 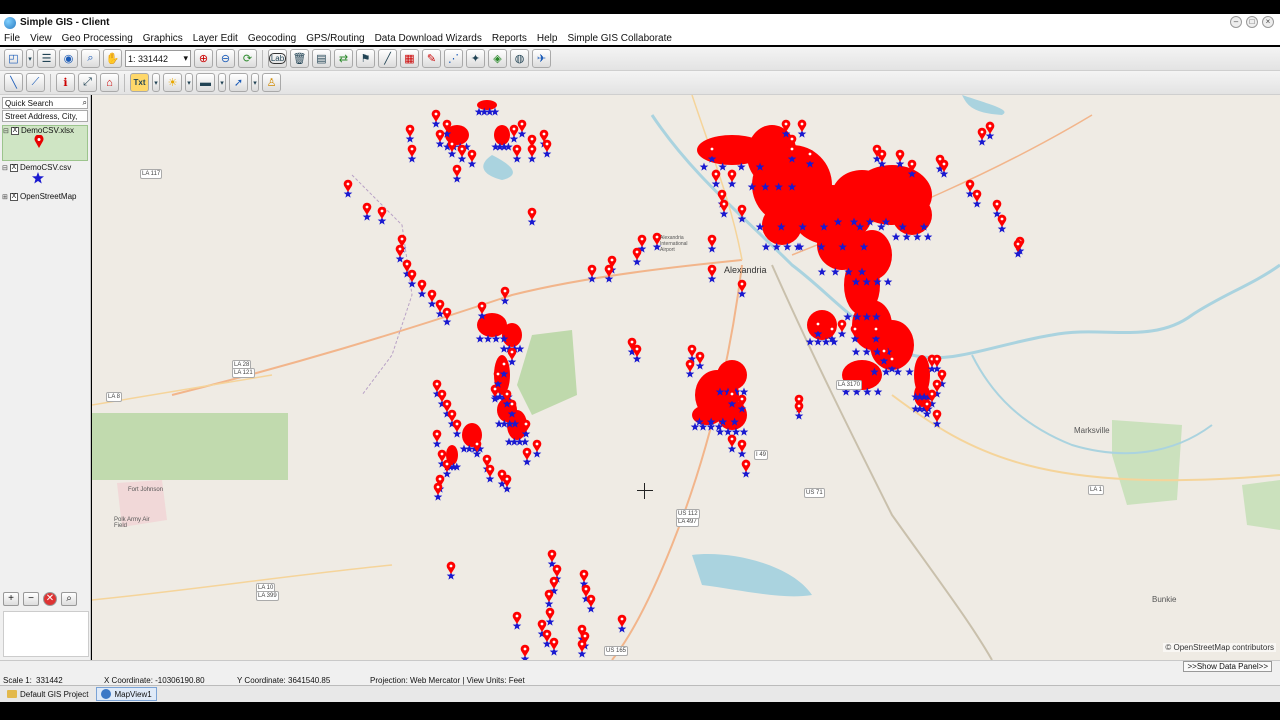 What do you see at coordinates (45, 174) in the screenshot?
I see `layer-item-democsv-csv: ⊟ X DemoCSV.csv` at bounding box center [45, 174].